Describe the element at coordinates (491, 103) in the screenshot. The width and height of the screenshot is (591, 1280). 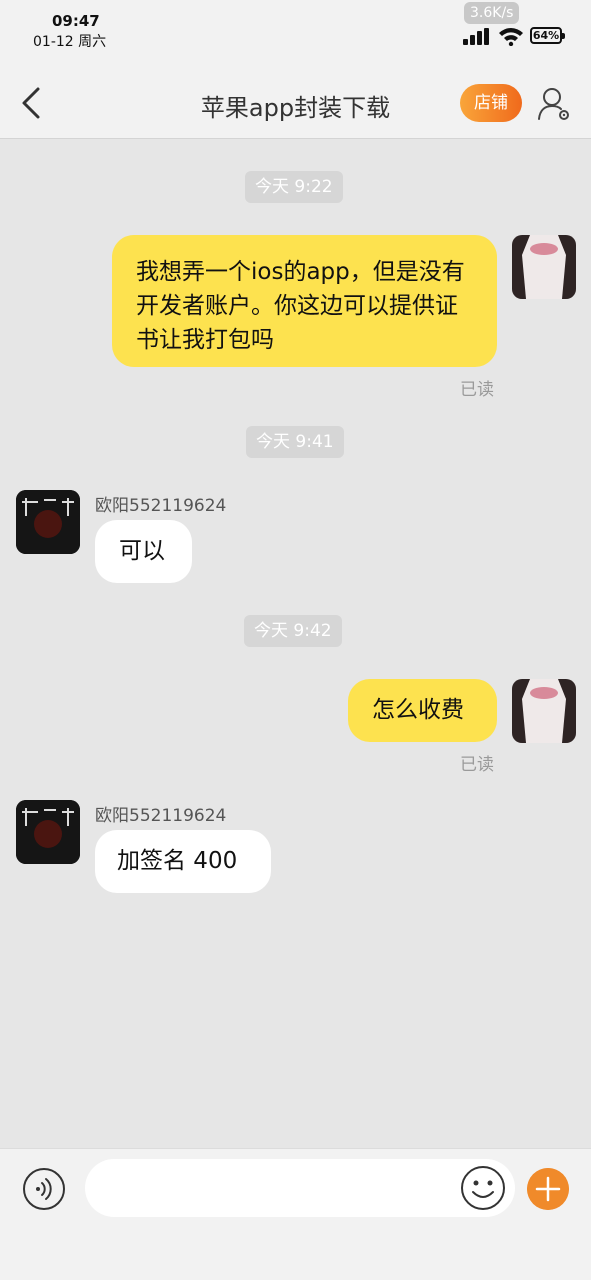
I see `shop-button: 店铺` at that location.